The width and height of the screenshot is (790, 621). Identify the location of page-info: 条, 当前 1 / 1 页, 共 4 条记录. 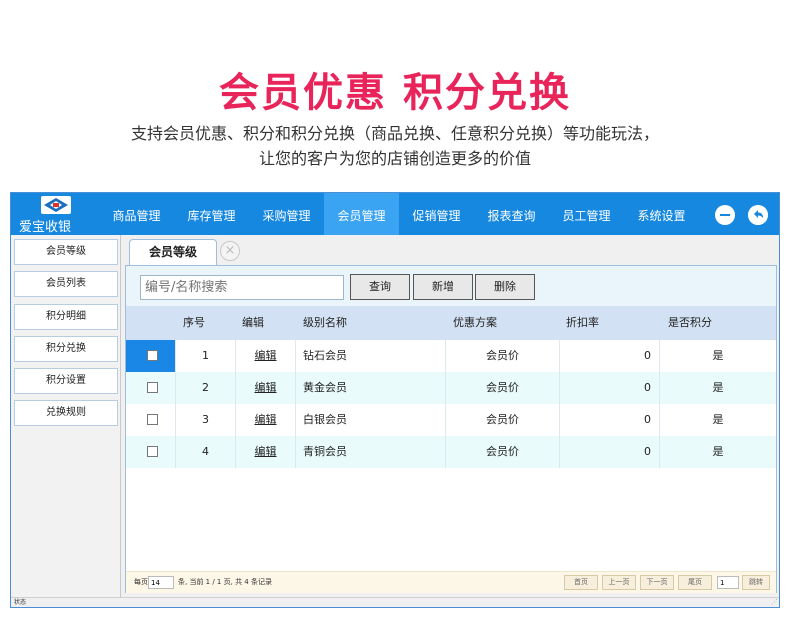
(225, 582).